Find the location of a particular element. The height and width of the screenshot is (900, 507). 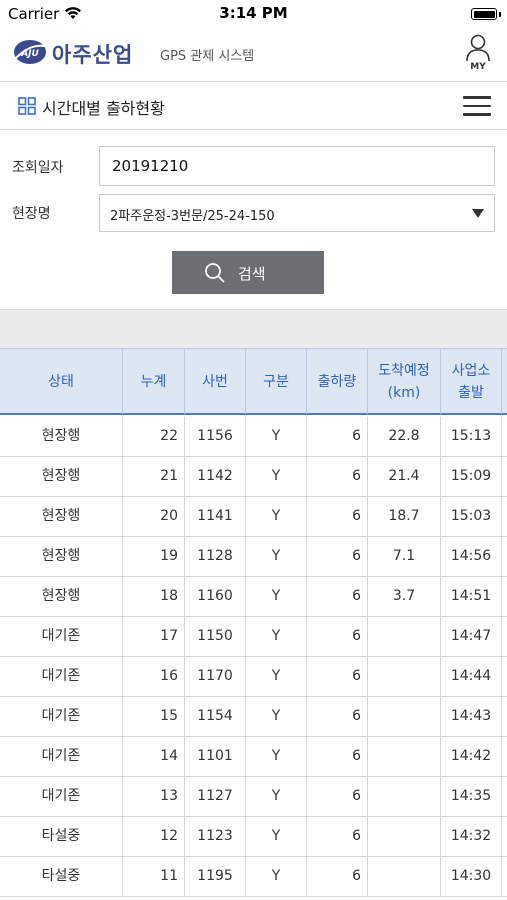

cell-employee-no: 1142 is located at coordinates (215, 476).